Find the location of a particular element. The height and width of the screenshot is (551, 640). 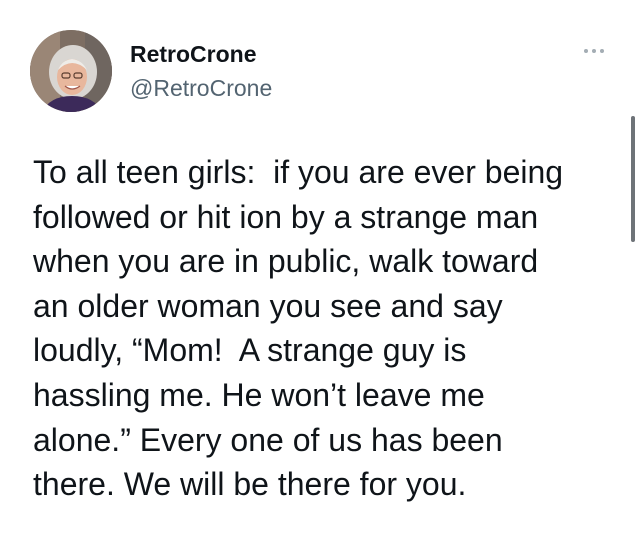

tweet-text-line: there. We will be there for you. is located at coordinates (250, 484).